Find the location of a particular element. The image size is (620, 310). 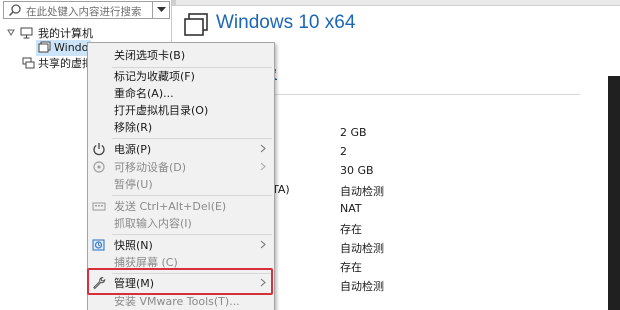

computer-icon is located at coordinates (26, 33).